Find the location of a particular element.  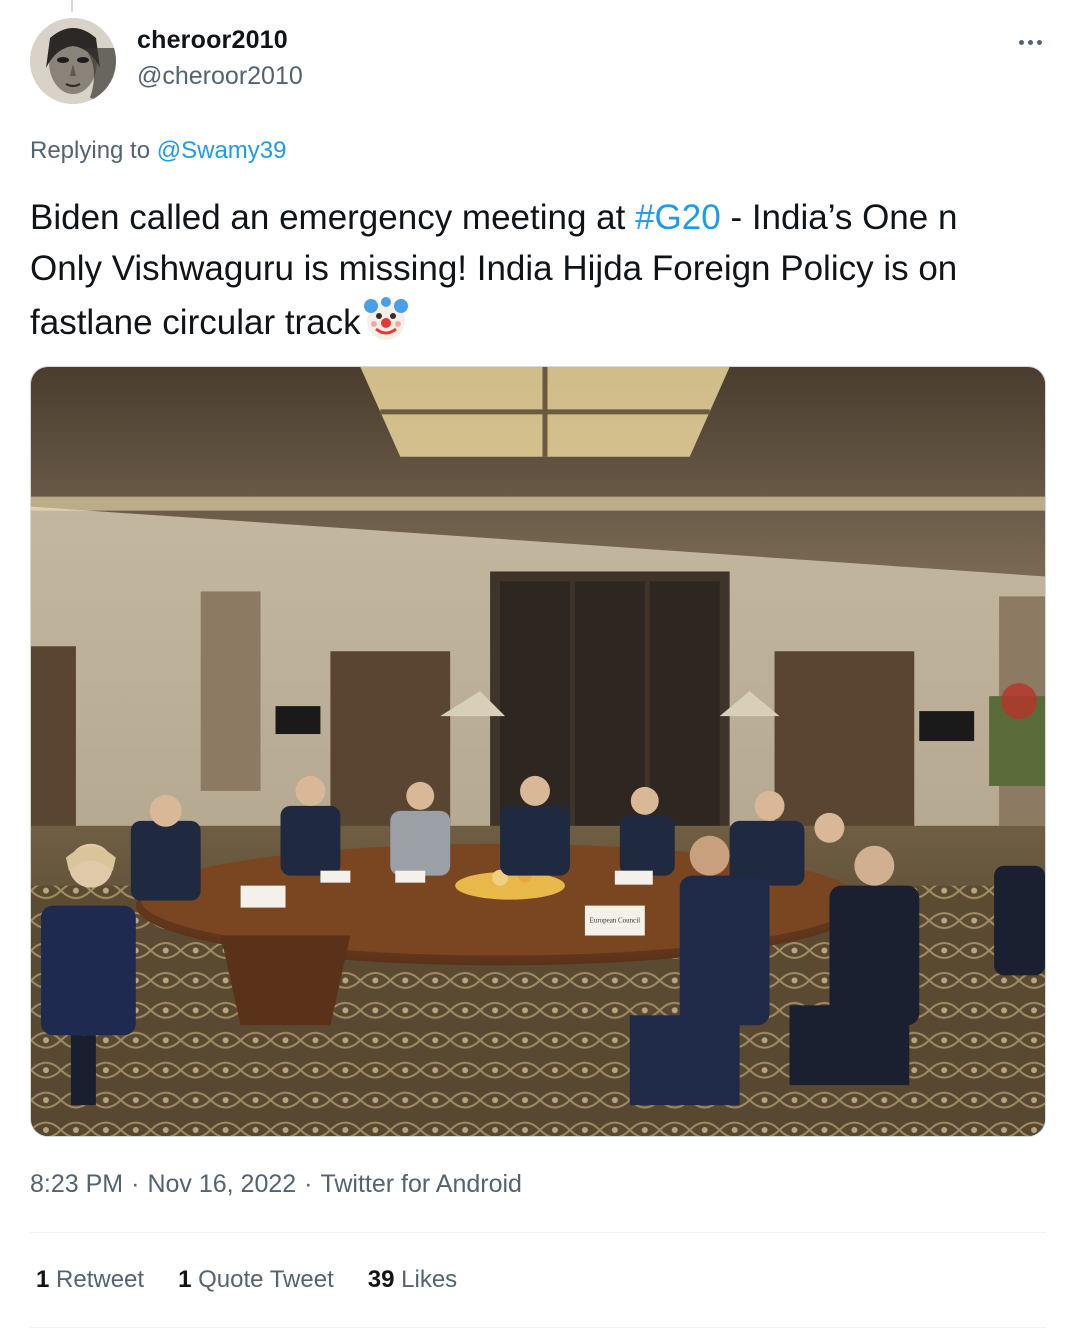

user-handle: @cheroor2010 is located at coordinates (220, 76).